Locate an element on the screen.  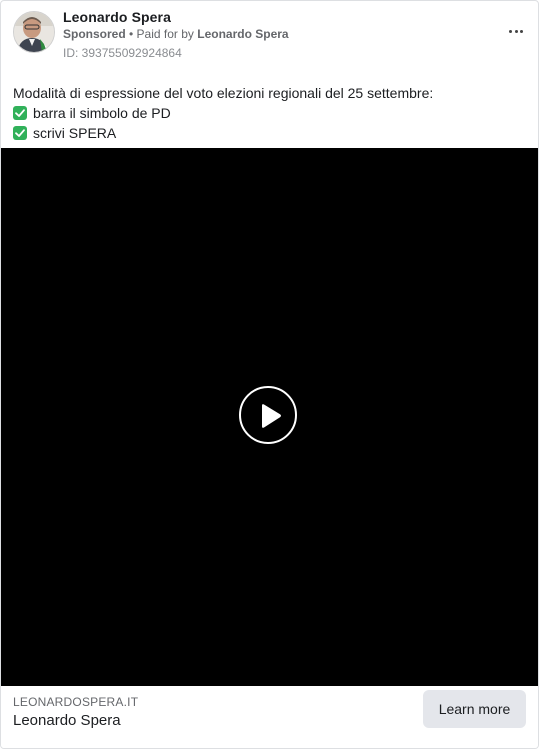
play-icon is located at coordinates (271, 416).